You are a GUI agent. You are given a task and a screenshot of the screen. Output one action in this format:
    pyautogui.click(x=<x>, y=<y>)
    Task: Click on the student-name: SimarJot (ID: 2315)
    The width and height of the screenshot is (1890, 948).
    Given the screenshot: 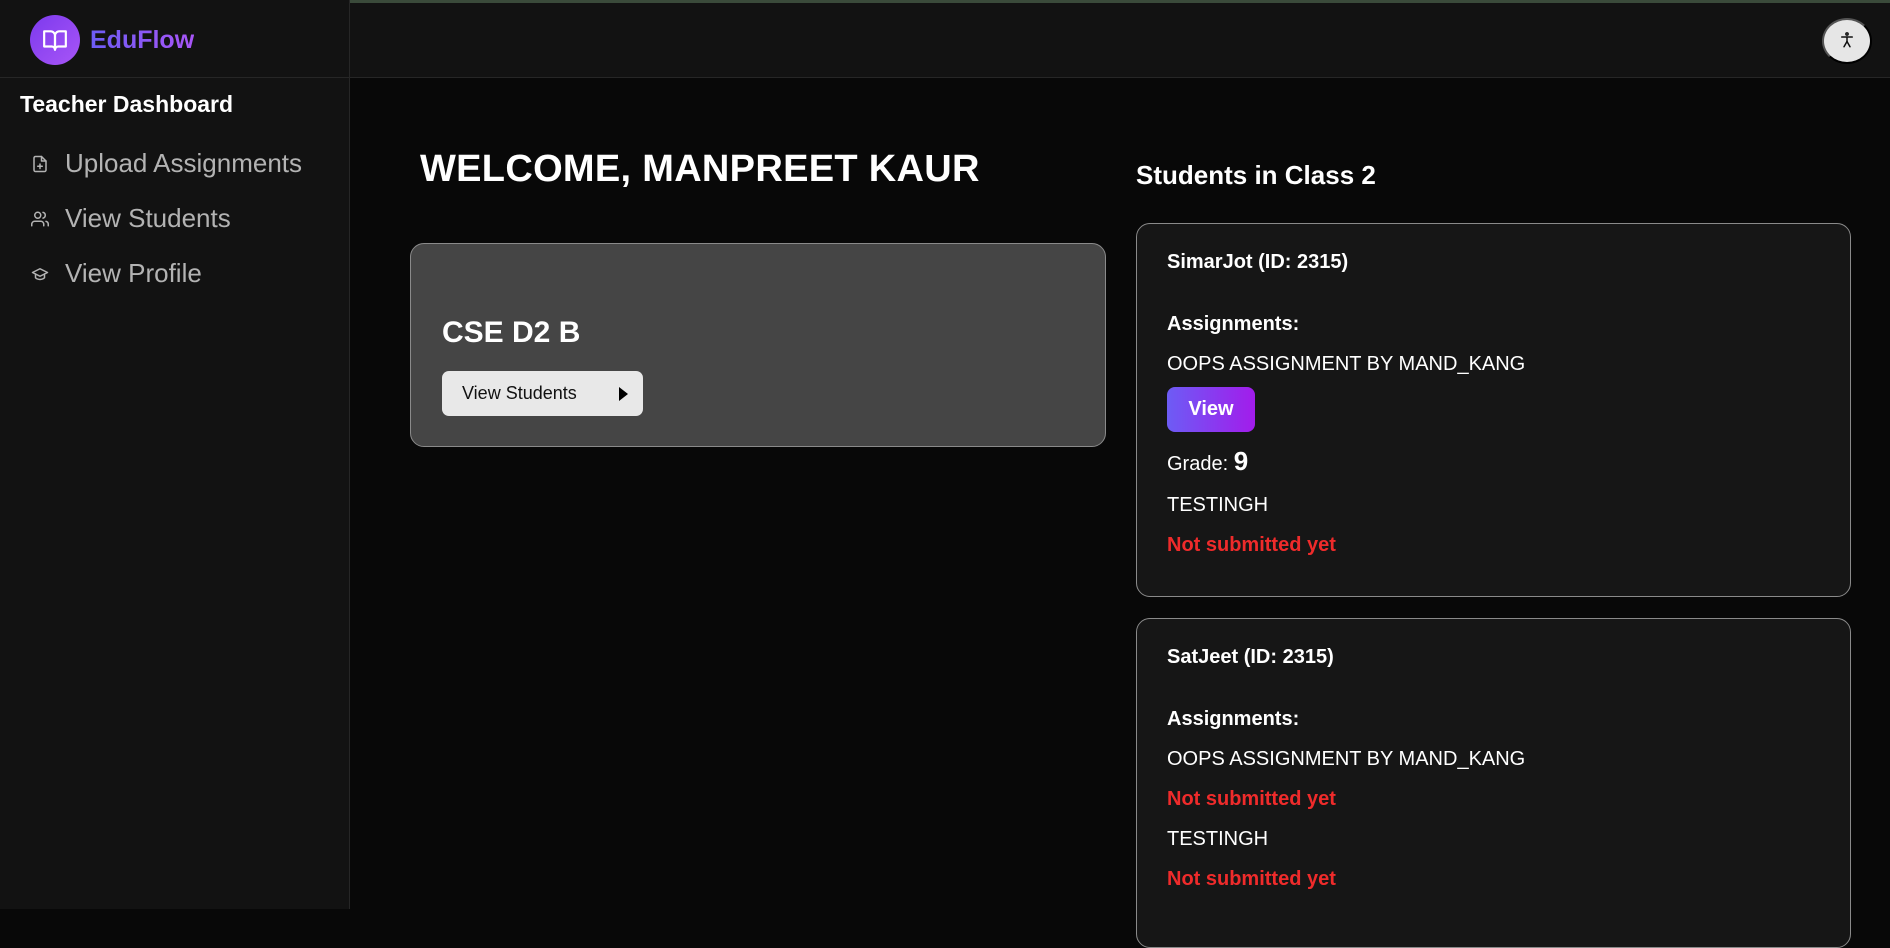 What is the action you would take?
    pyautogui.click(x=1258, y=262)
    